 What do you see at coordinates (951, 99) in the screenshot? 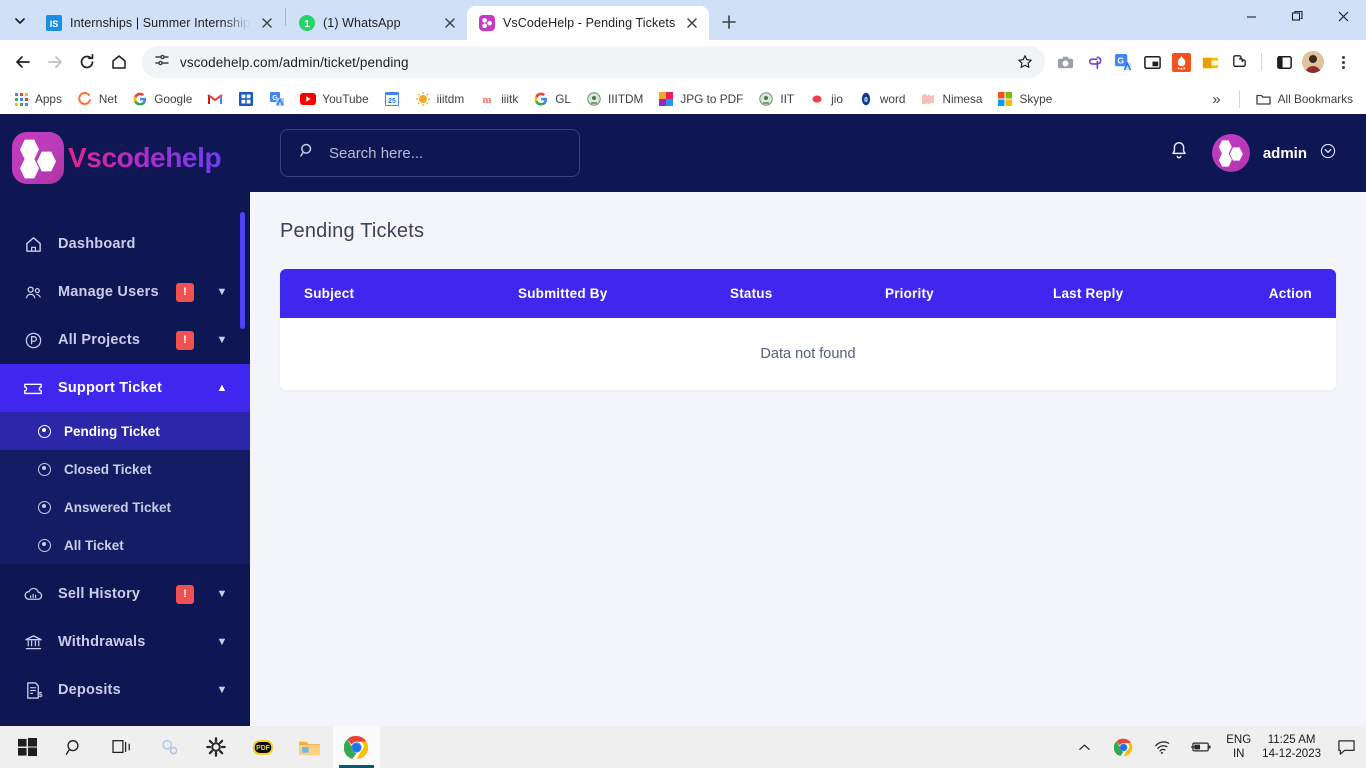
I see `bookmark-nimesa: Nimesa` at bounding box center [951, 99].